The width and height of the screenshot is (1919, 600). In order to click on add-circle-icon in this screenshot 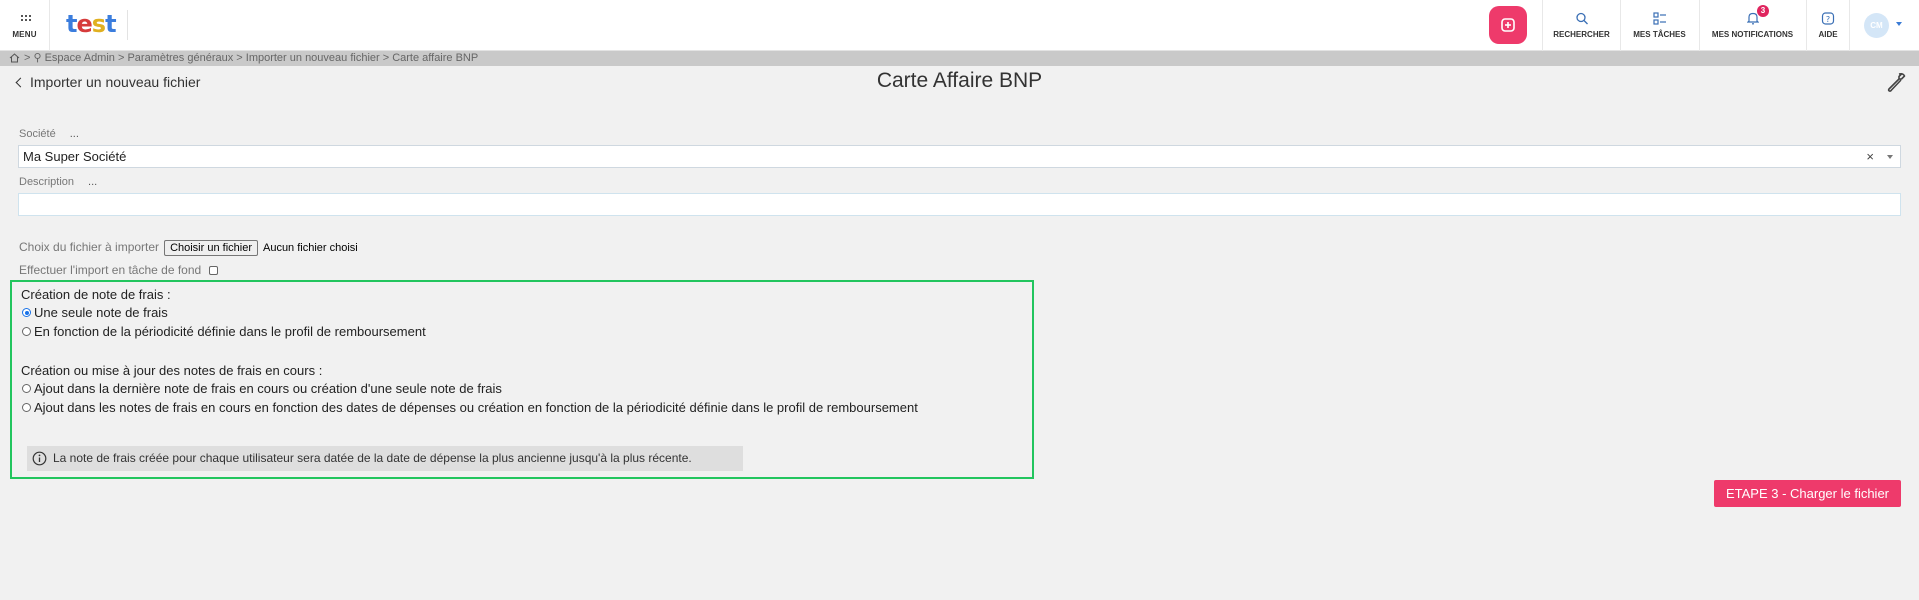, I will do `click(1508, 25)`.